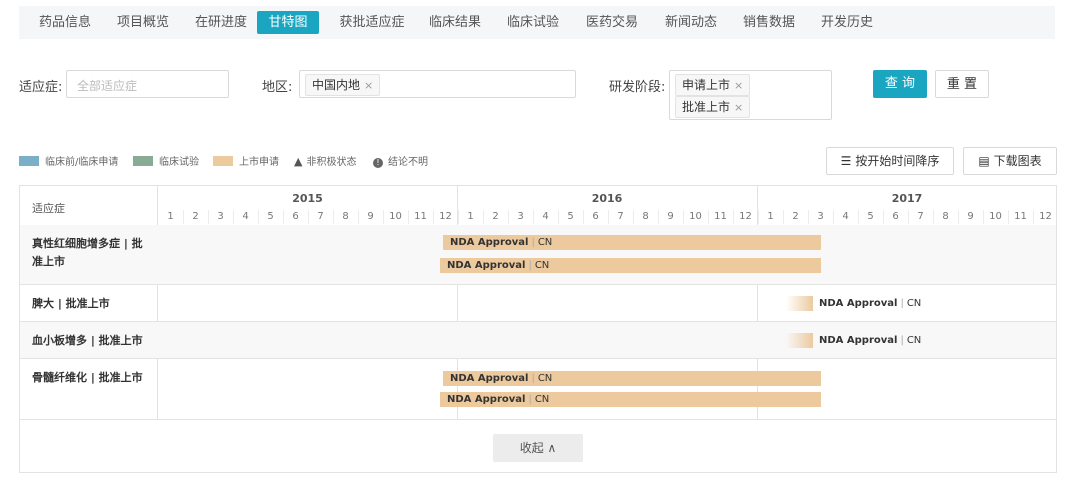  I want to click on table-row: 血小板增多 | 批准上市 NDA Approval | CN, so click(538, 340).